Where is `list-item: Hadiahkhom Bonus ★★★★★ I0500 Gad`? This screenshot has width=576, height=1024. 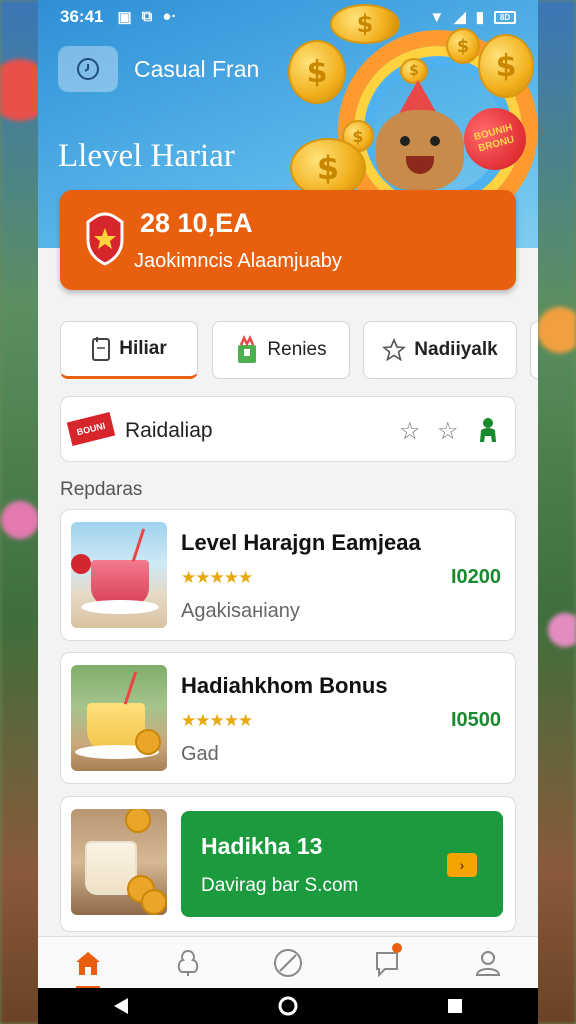 list-item: Hadiahkhom Bonus ★★★★★ I0500 Gad is located at coordinates (288, 718).